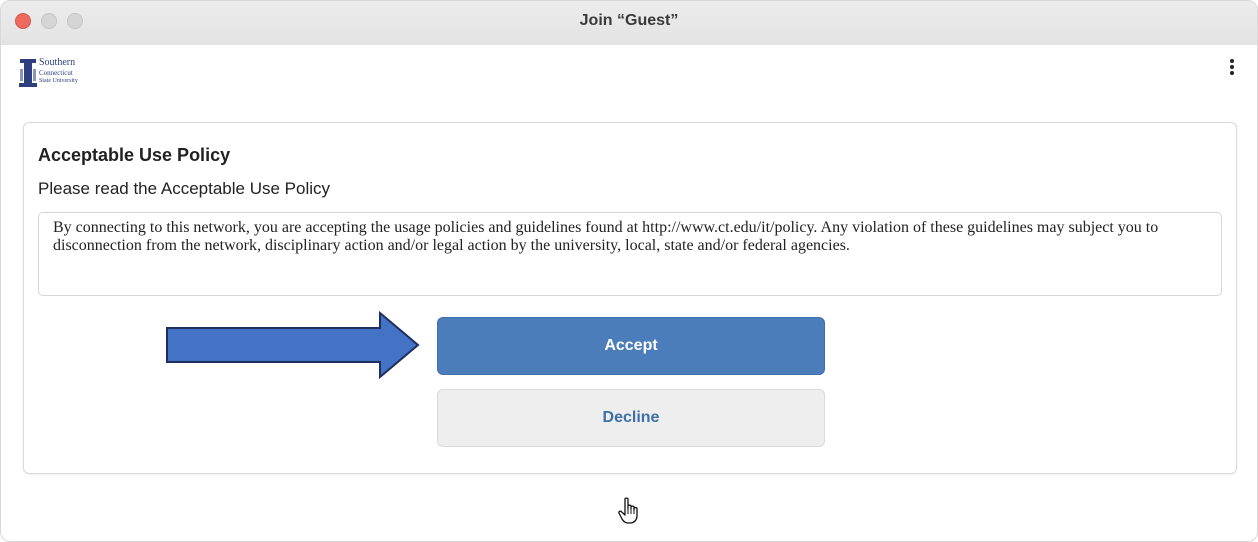  Describe the element at coordinates (58, 81) in the screenshot. I see `logo-text-line3: State University` at that location.